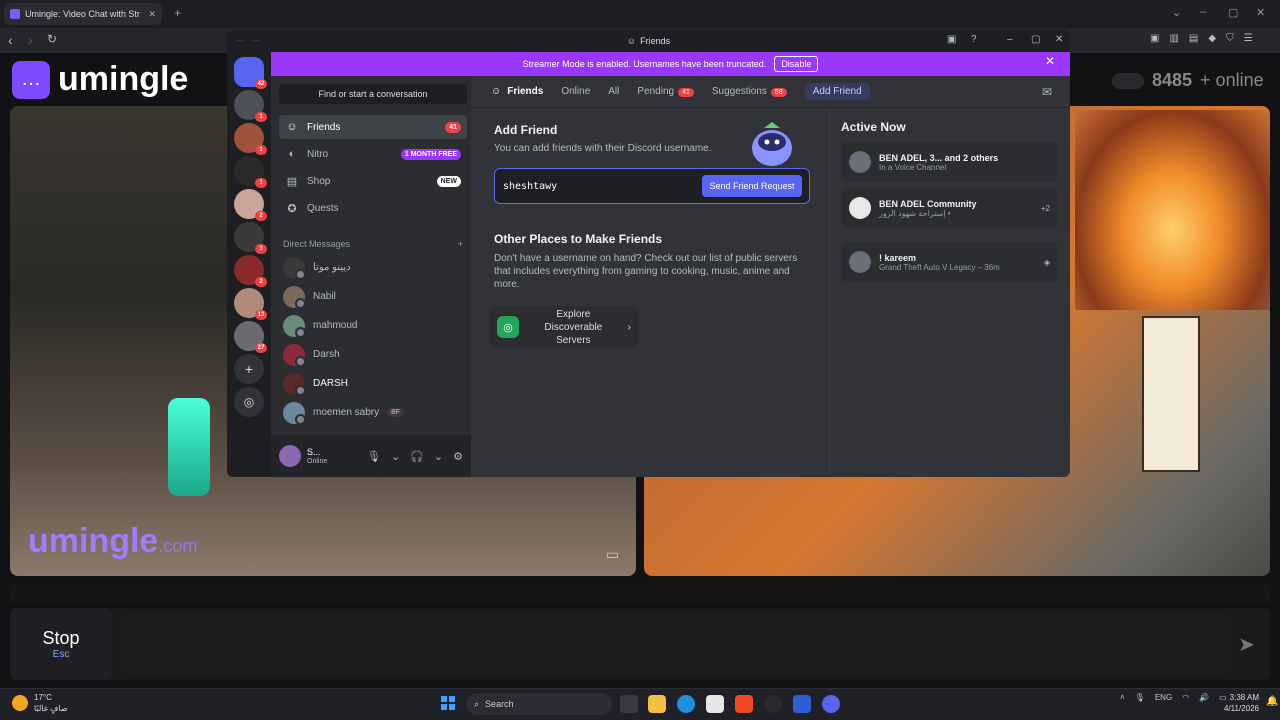 The width and height of the screenshot is (1280, 720). I want to click on back-icon: ‹, so click(10, 40).